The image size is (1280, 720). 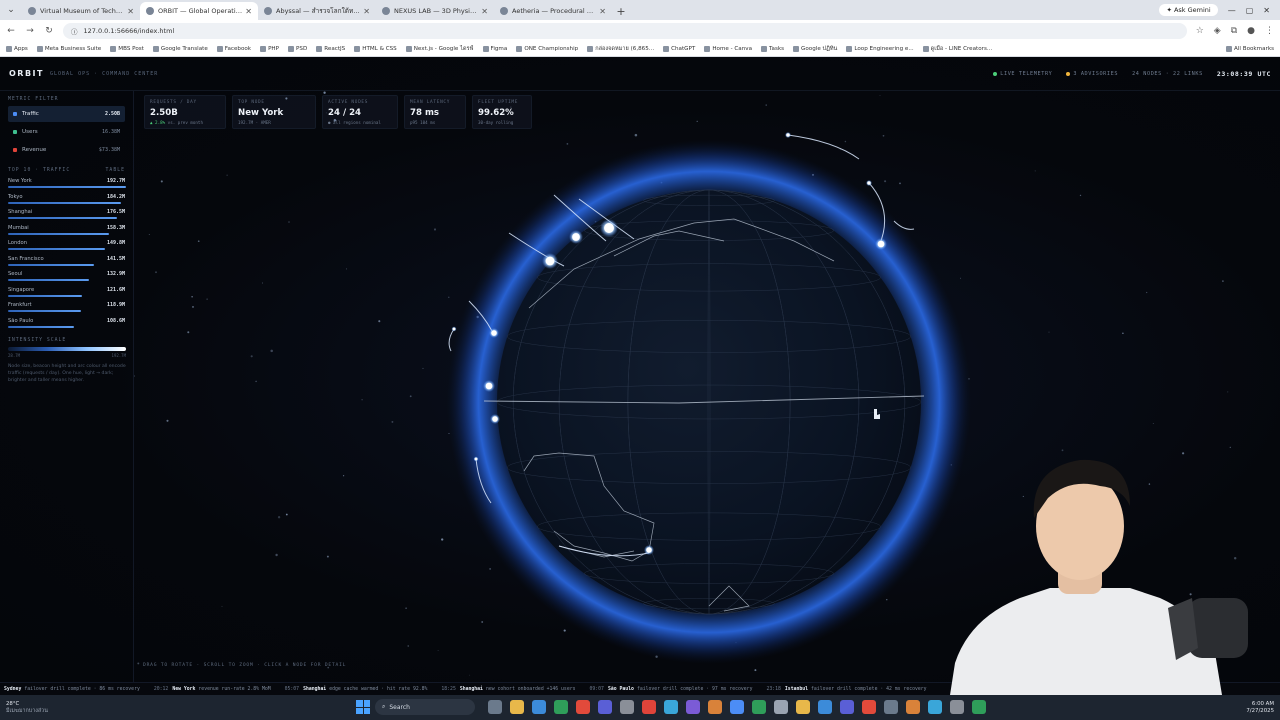 What do you see at coordinates (448, 689) in the screenshot?
I see `ticker-time: 18:25` at bounding box center [448, 689].